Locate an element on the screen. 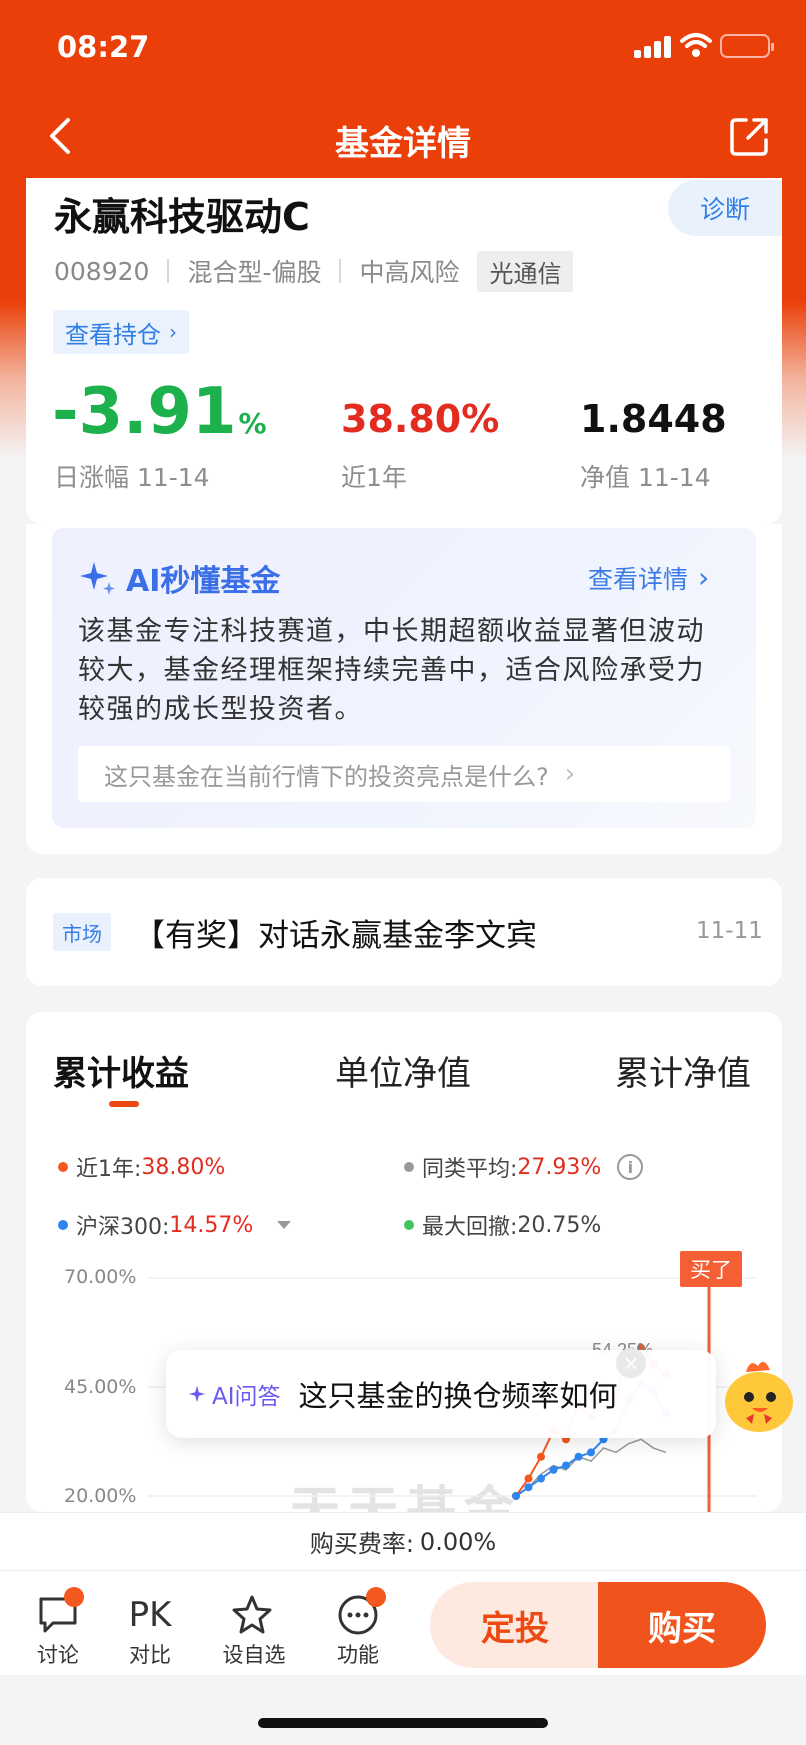  add-watchlist-button: 设自选 is located at coordinates (254, 1630).